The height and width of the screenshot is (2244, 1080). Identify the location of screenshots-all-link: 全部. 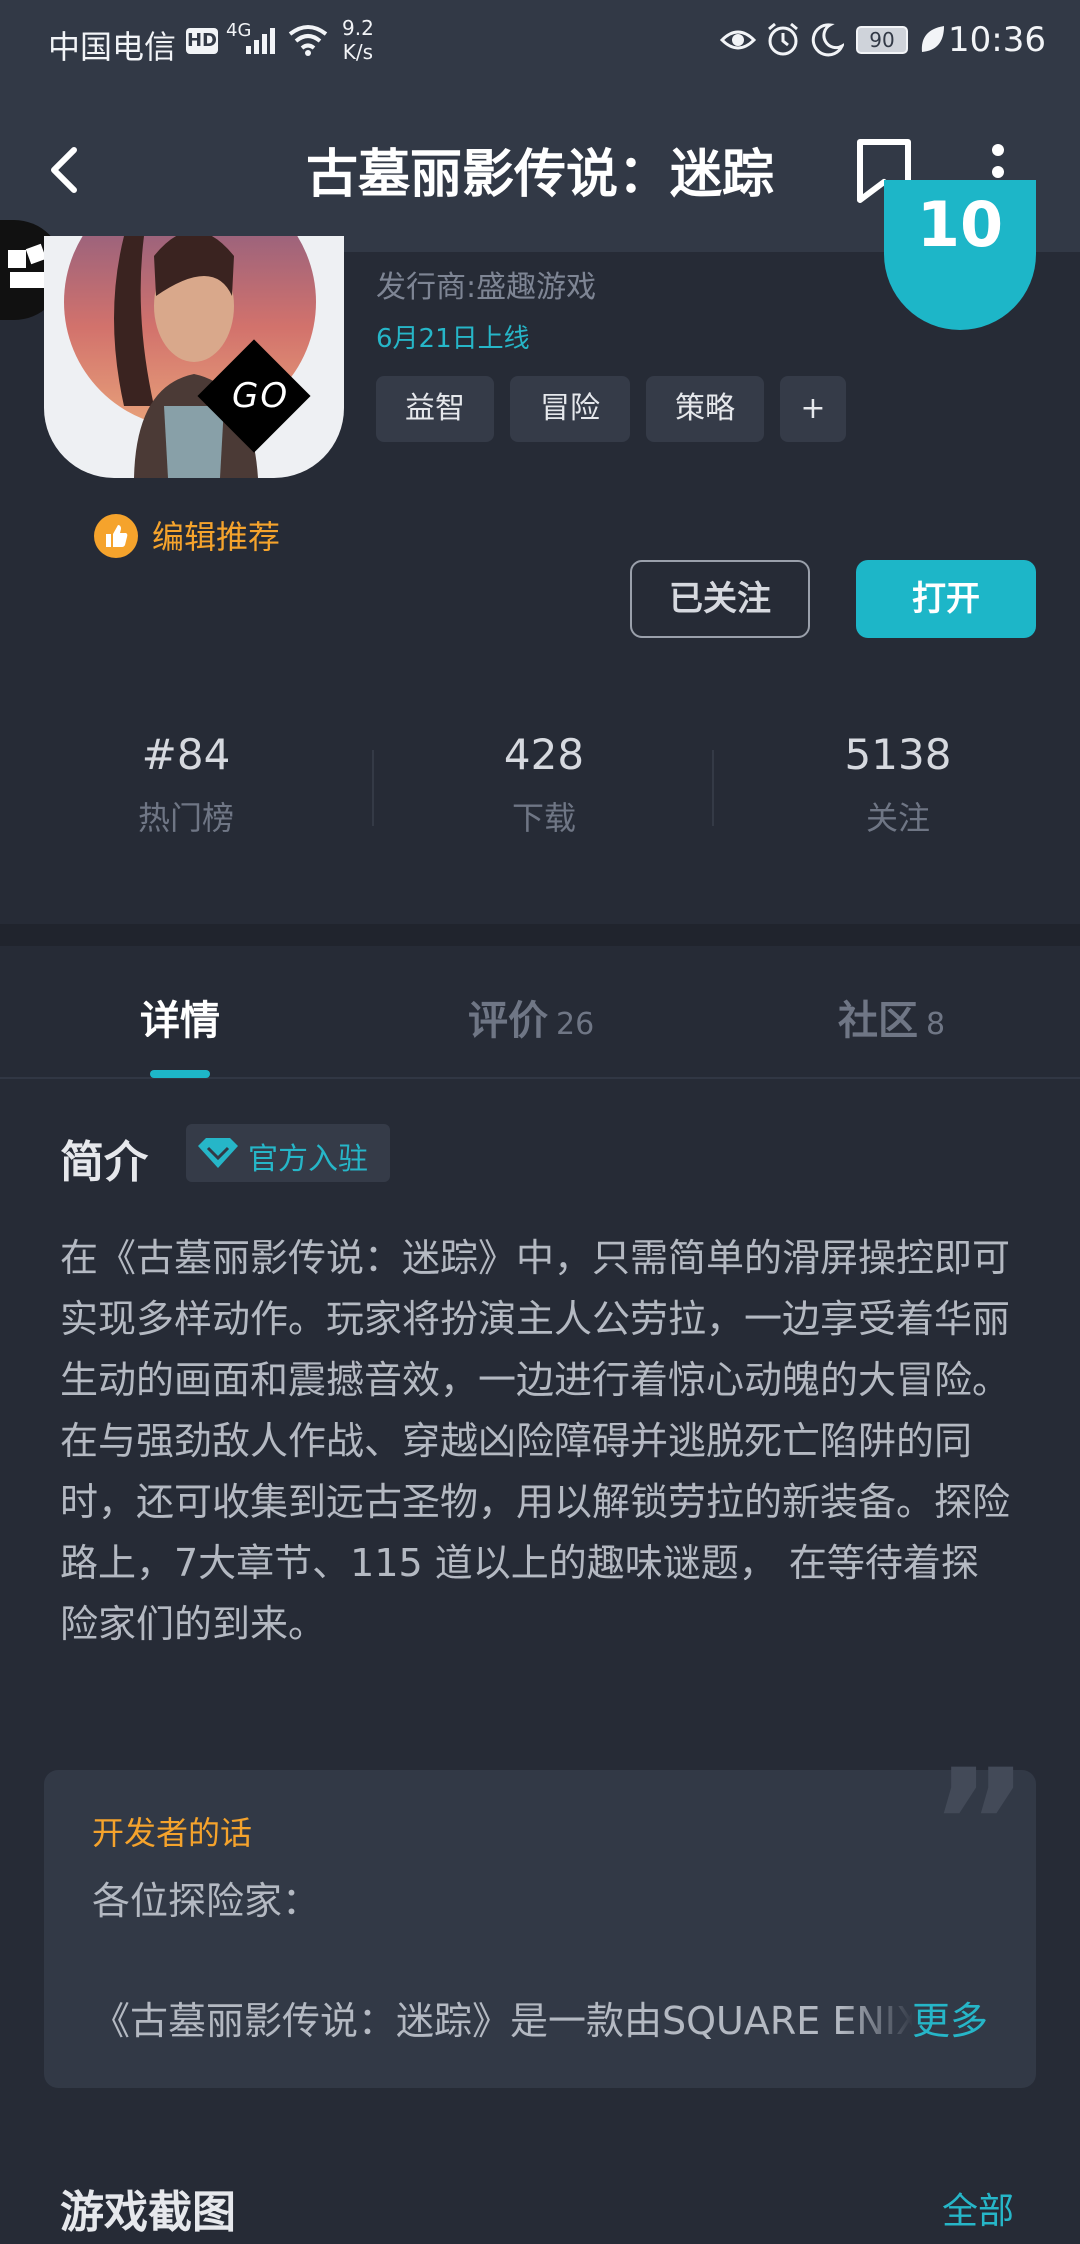
(978, 2208).